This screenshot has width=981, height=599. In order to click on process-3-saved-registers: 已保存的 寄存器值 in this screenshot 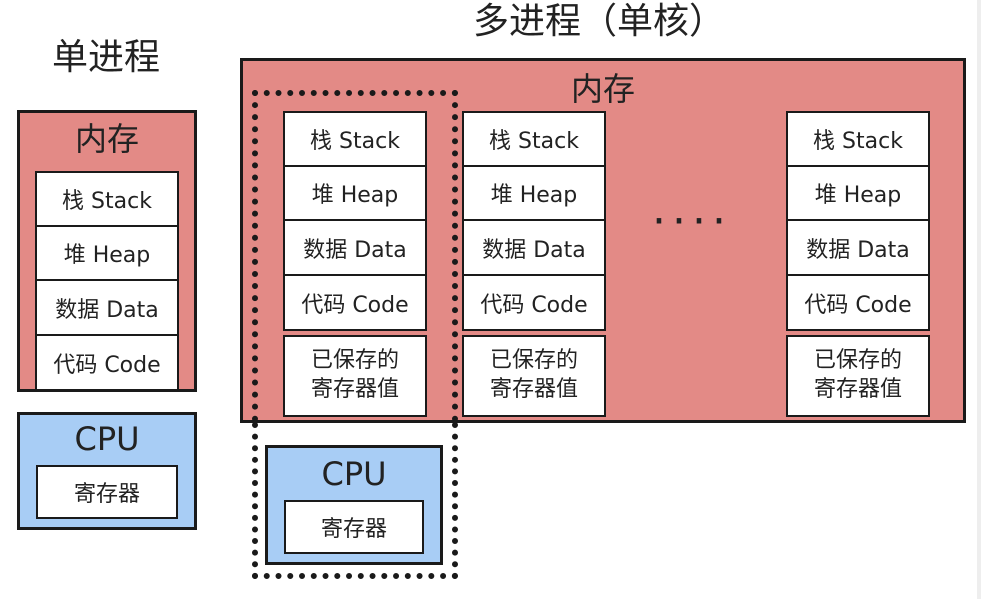, I will do `click(858, 376)`.